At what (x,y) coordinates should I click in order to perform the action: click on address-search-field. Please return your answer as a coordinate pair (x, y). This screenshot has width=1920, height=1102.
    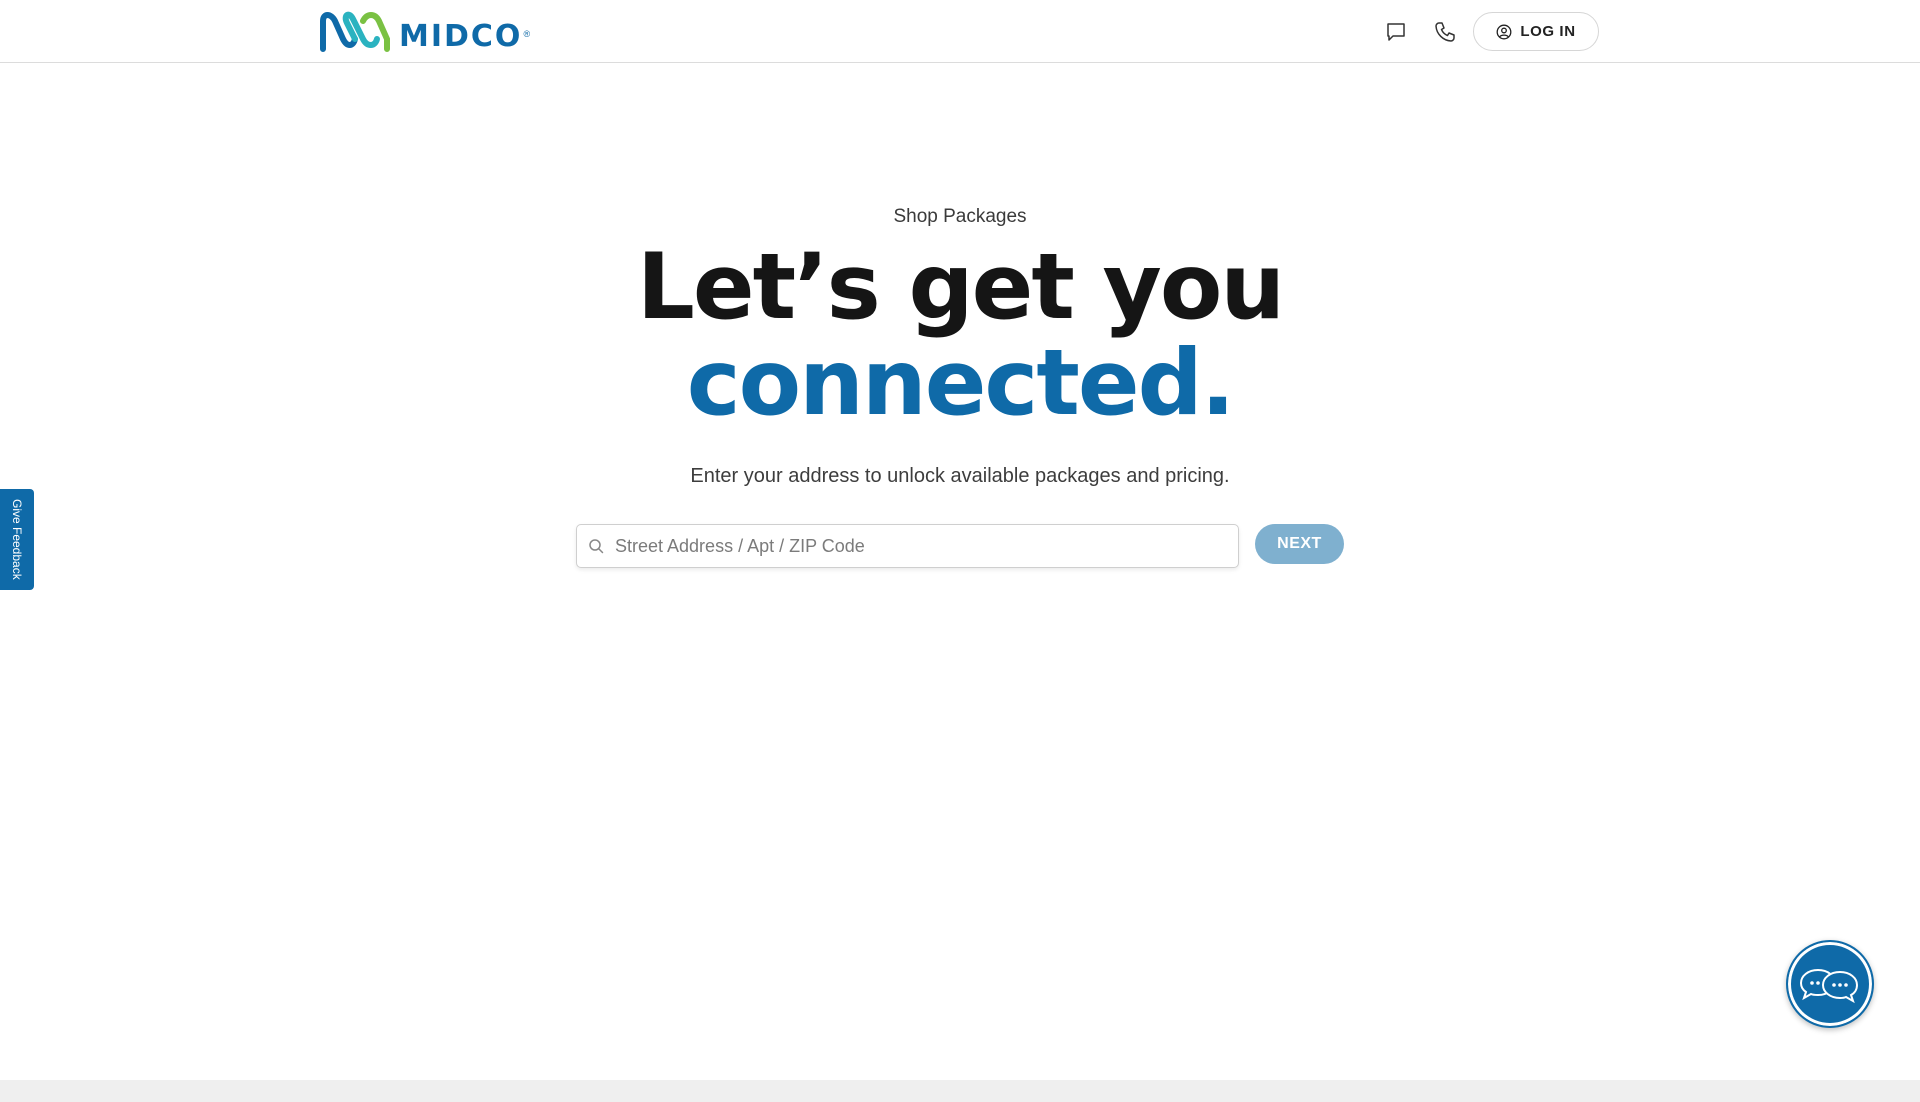
    Looking at the image, I should click on (907, 546).